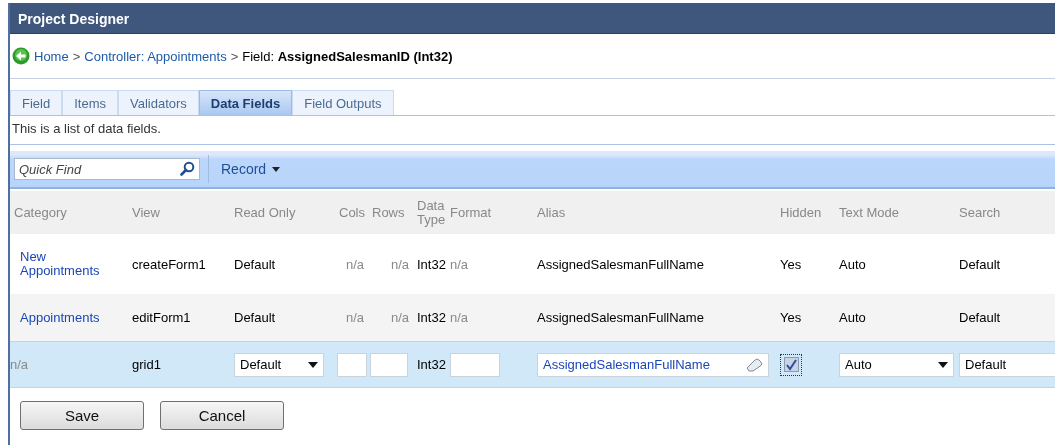 Image resolution: width=1055 pixels, height=445 pixels. What do you see at coordinates (36, 102) in the screenshot?
I see `tab: Field` at bounding box center [36, 102].